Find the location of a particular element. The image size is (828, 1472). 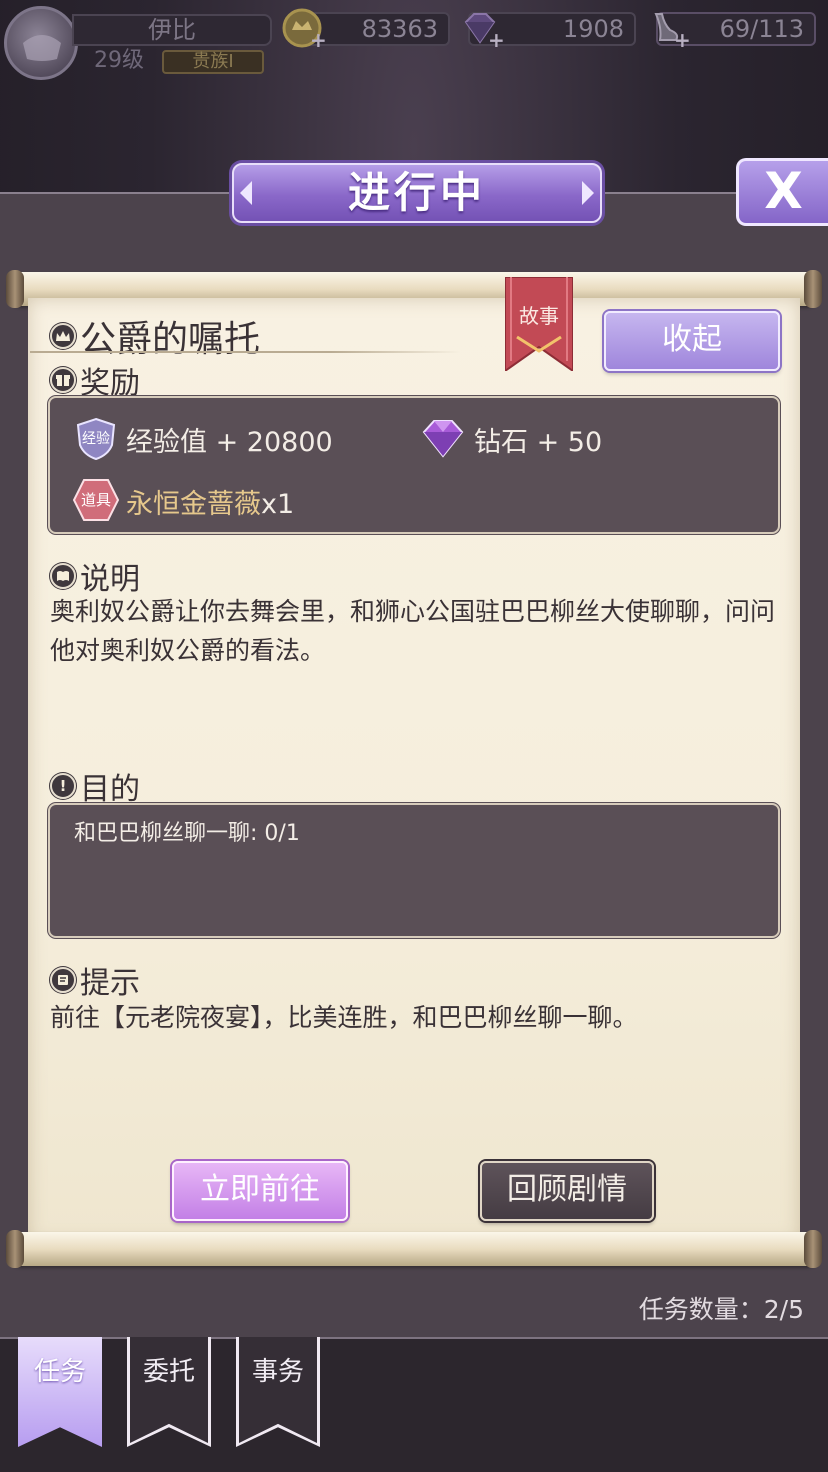

go-now-button: 立即前往 is located at coordinates (260, 1191).